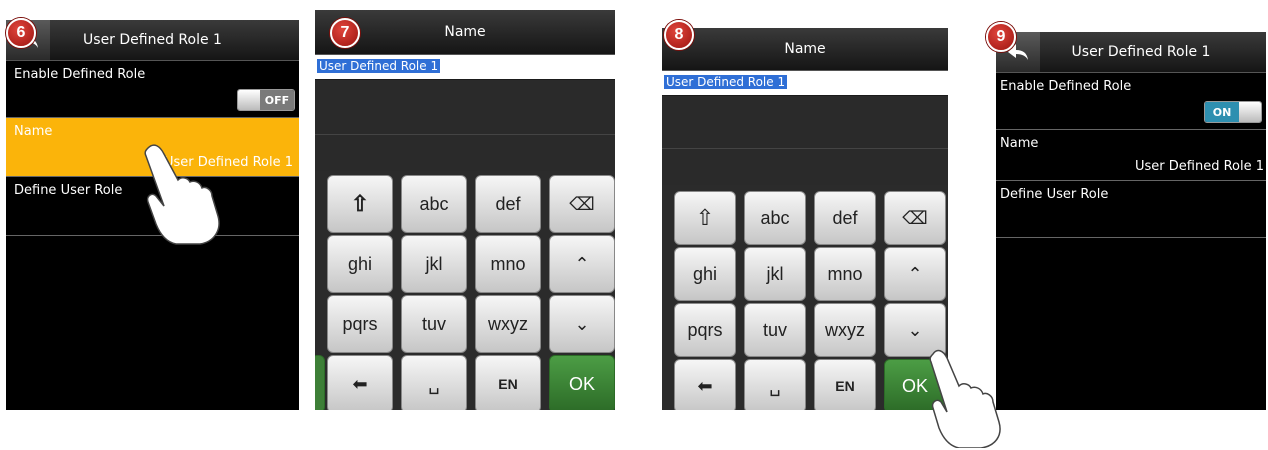  What do you see at coordinates (152, 89) in the screenshot?
I see `row-enable-defined-role: Enable Defined Role OFF` at bounding box center [152, 89].